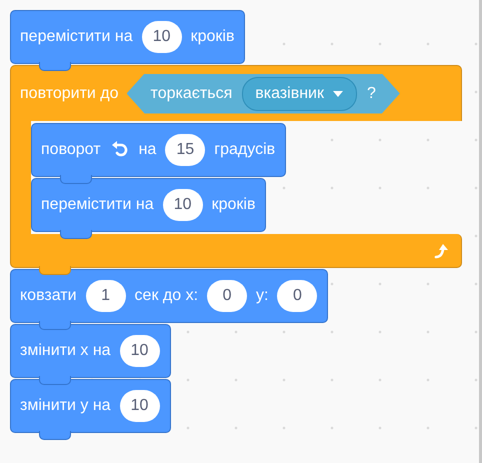 The height and width of the screenshot is (463, 482). Describe the element at coordinates (147, 150) in the screenshot. I see `block-label: на` at that location.